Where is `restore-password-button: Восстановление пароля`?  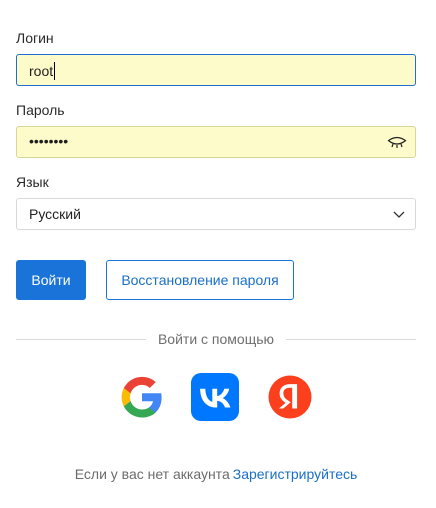
restore-password-button: Восстановление пароля is located at coordinates (200, 280).